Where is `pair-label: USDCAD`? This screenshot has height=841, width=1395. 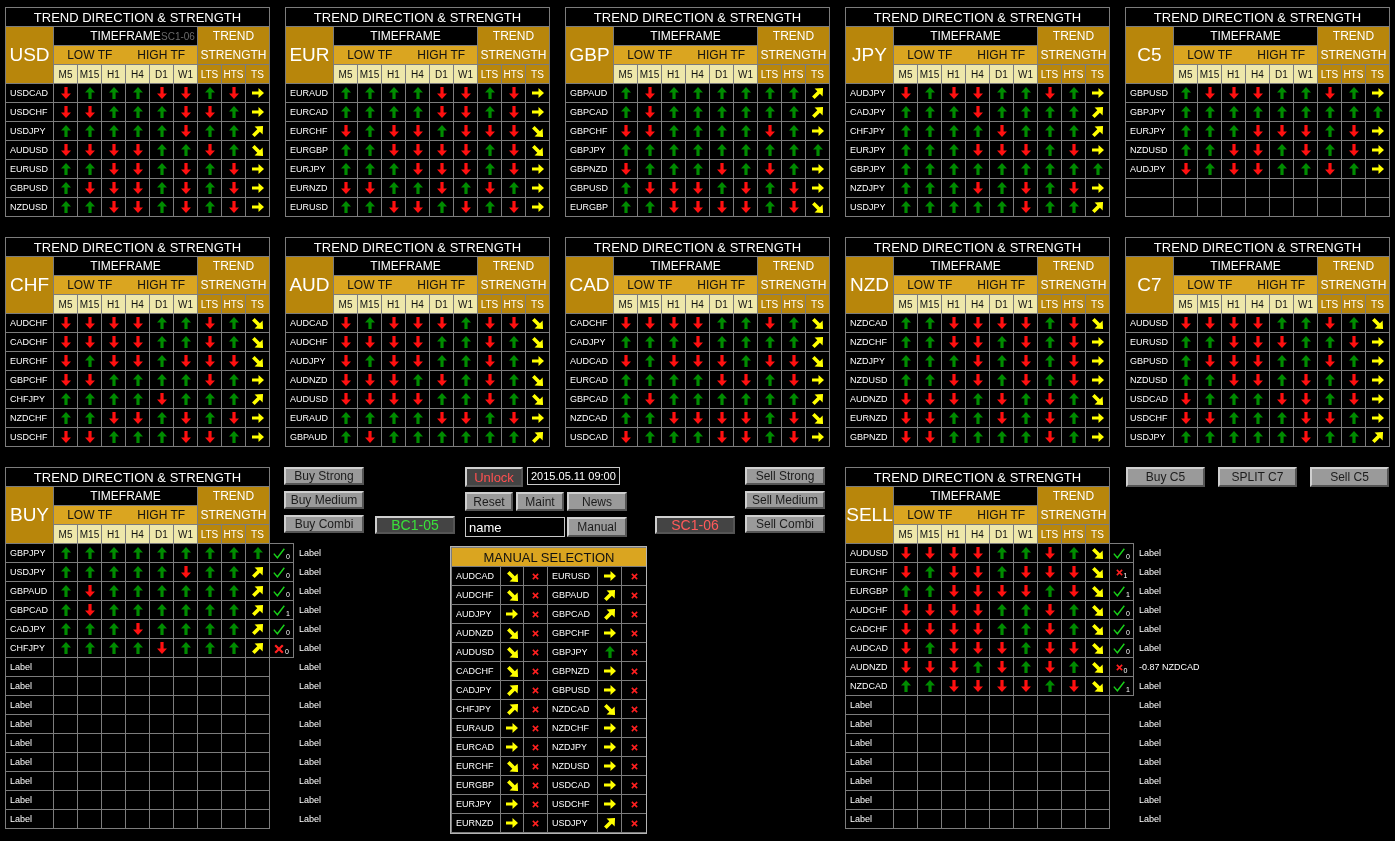 pair-label: USDCAD is located at coordinates (572, 785).